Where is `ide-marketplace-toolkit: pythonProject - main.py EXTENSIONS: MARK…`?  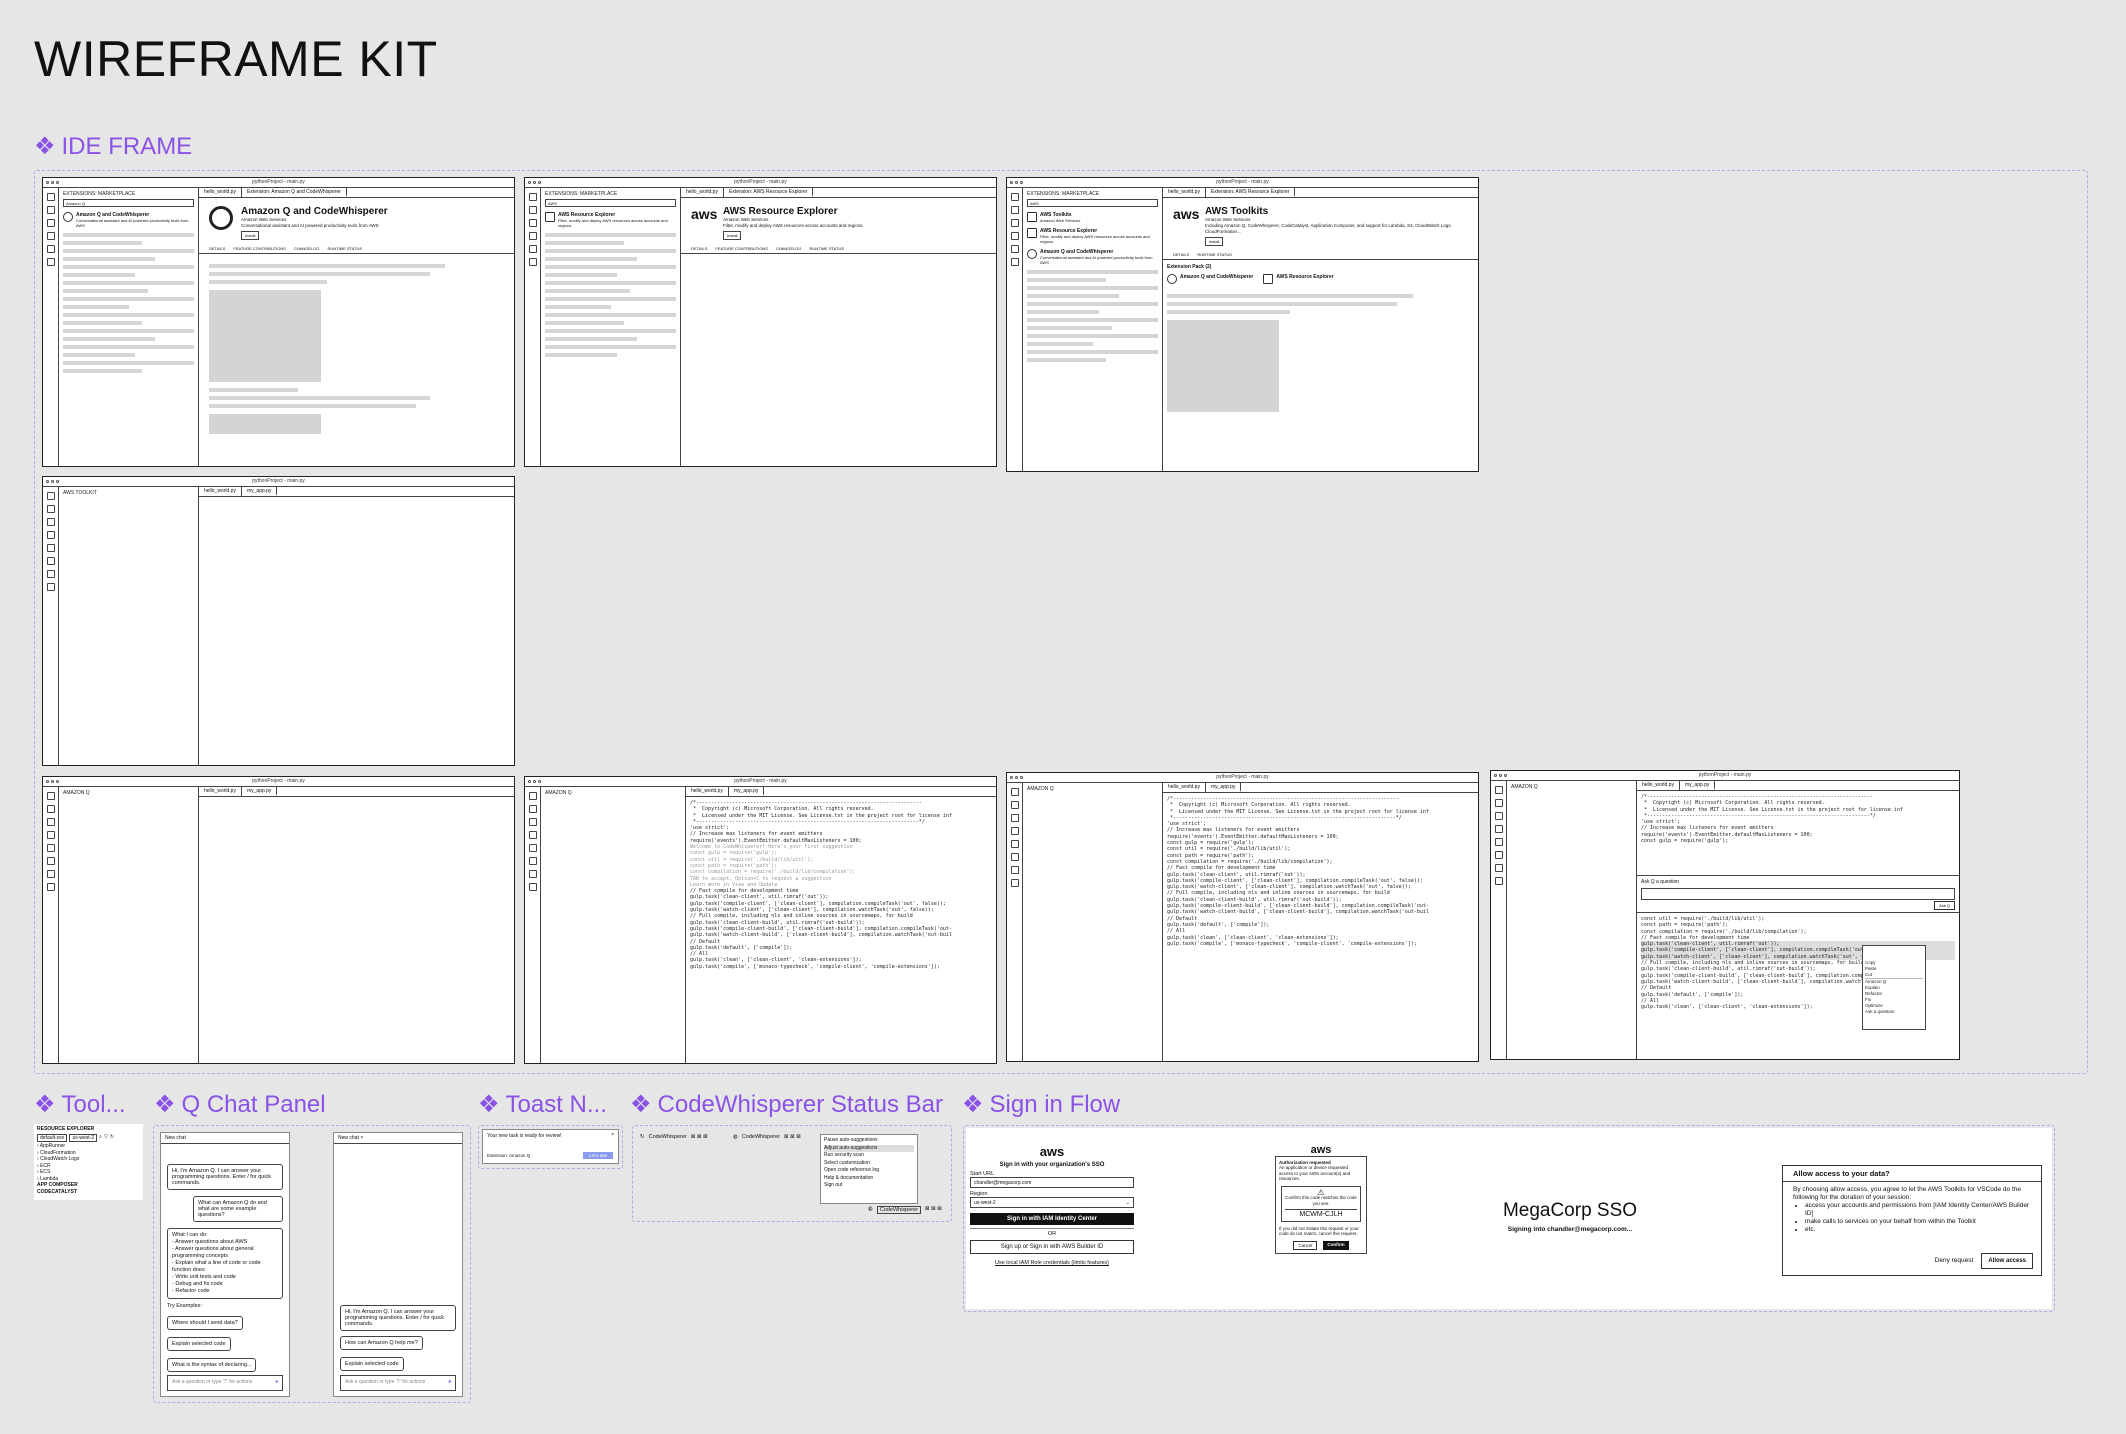
ide-marketplace-toolkit: pythonProject - main.py EXTENSIONS: MARK… is located at coordinates (1242, 324).